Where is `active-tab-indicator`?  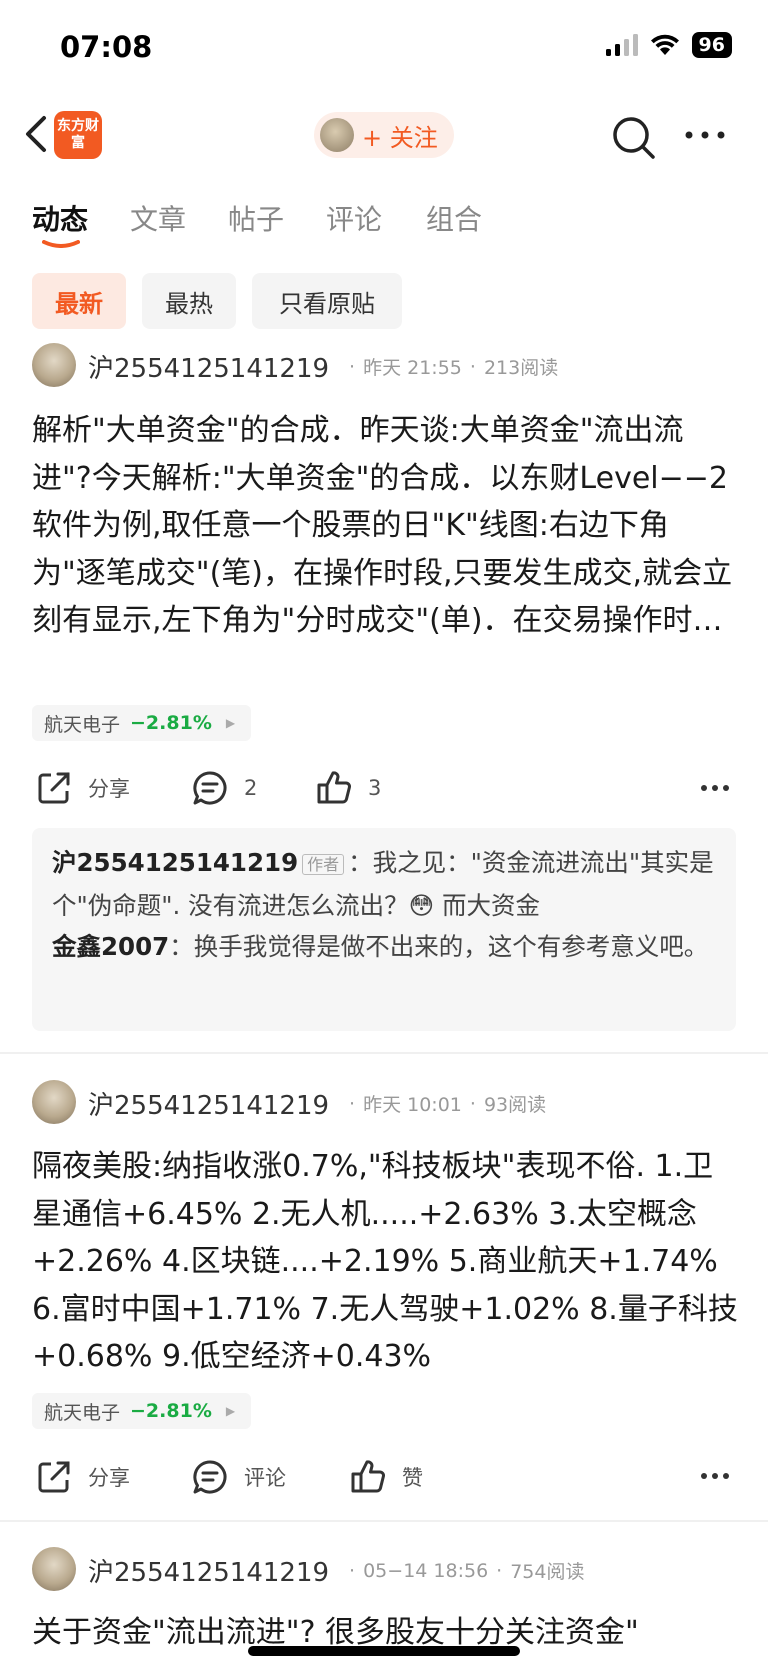 active-tab-indicator is located at coordinates (61, 244).